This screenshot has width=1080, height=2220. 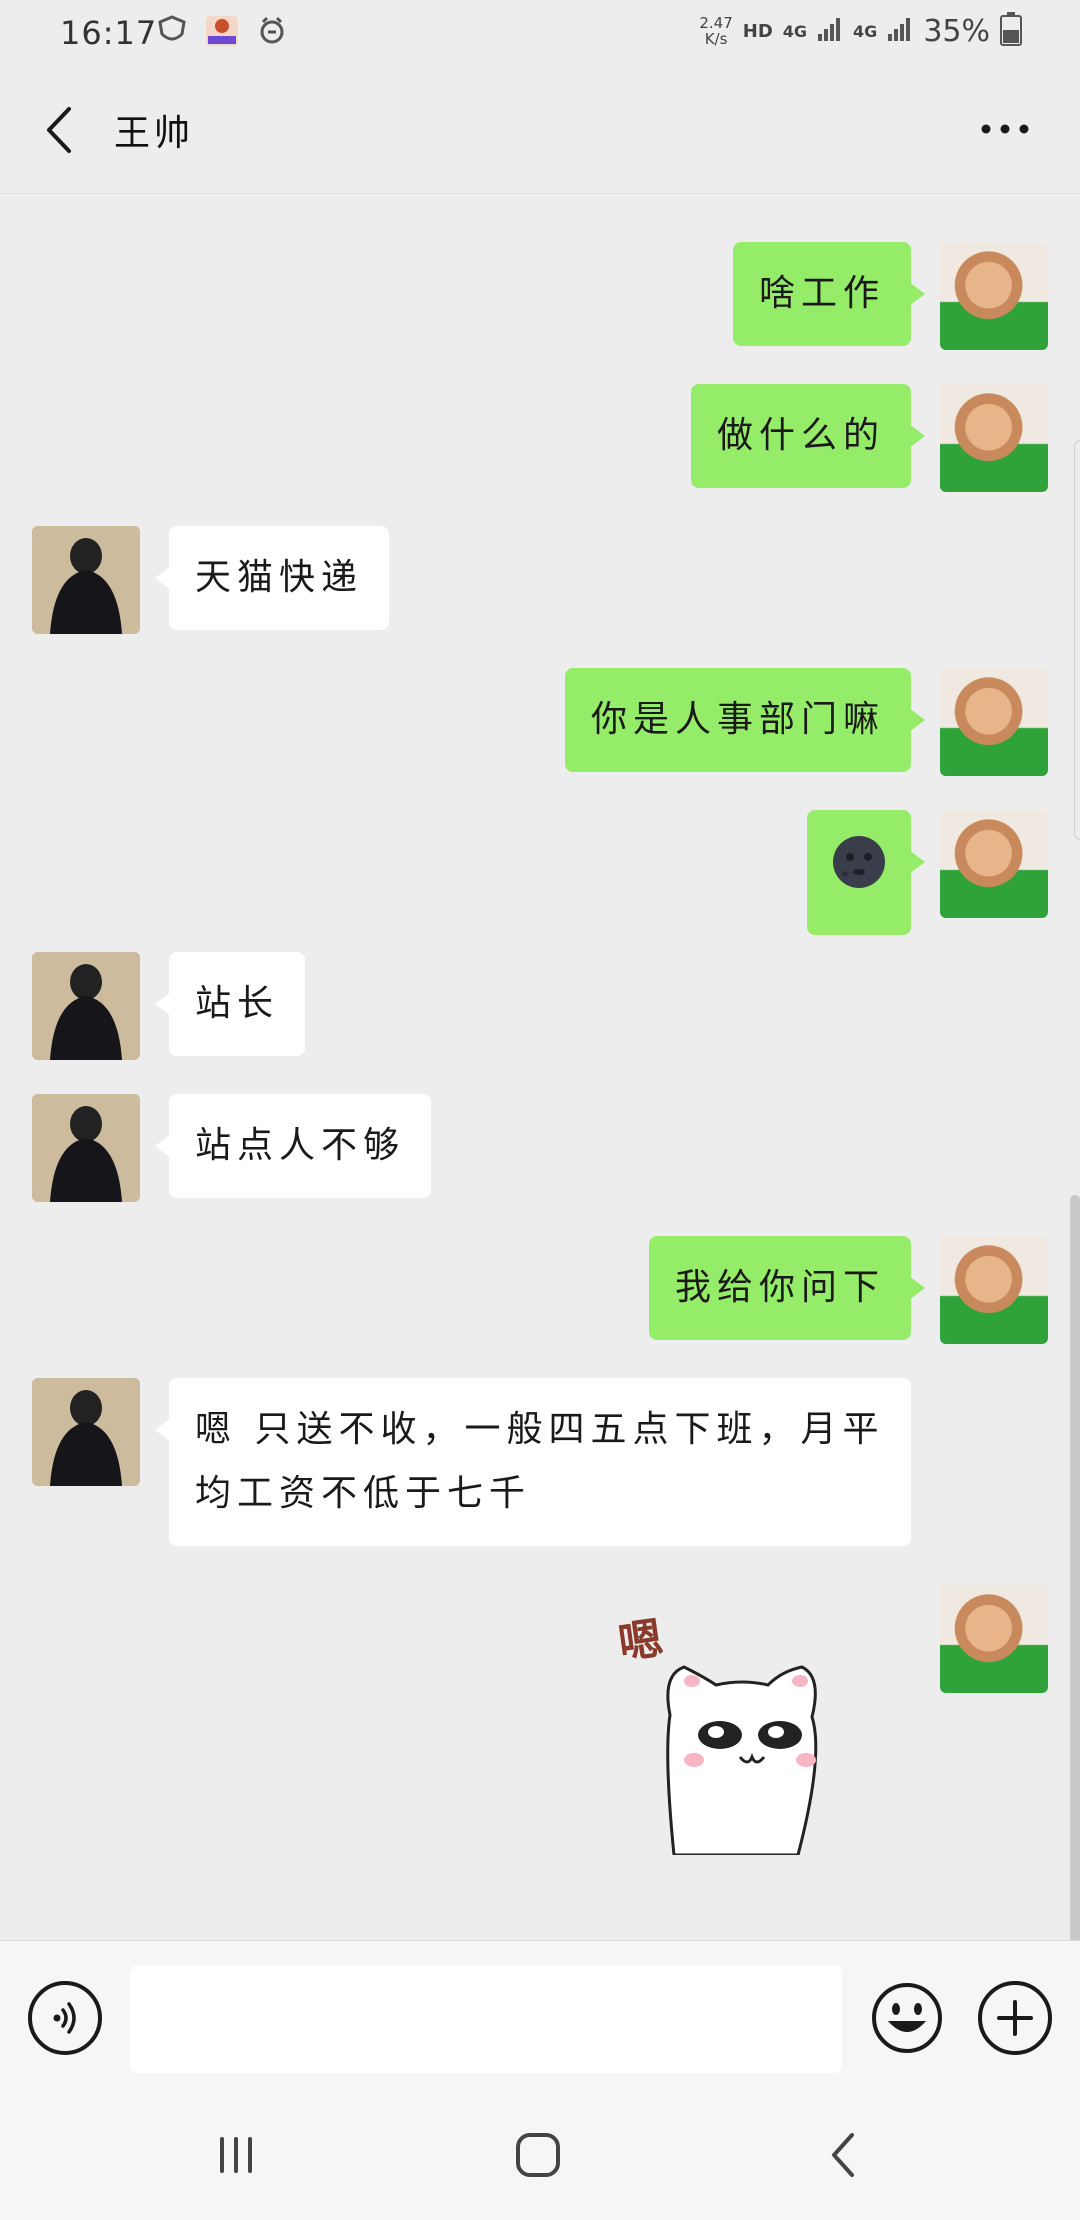 I want to click on shield-notification-icon, so click(x=172, y=30).